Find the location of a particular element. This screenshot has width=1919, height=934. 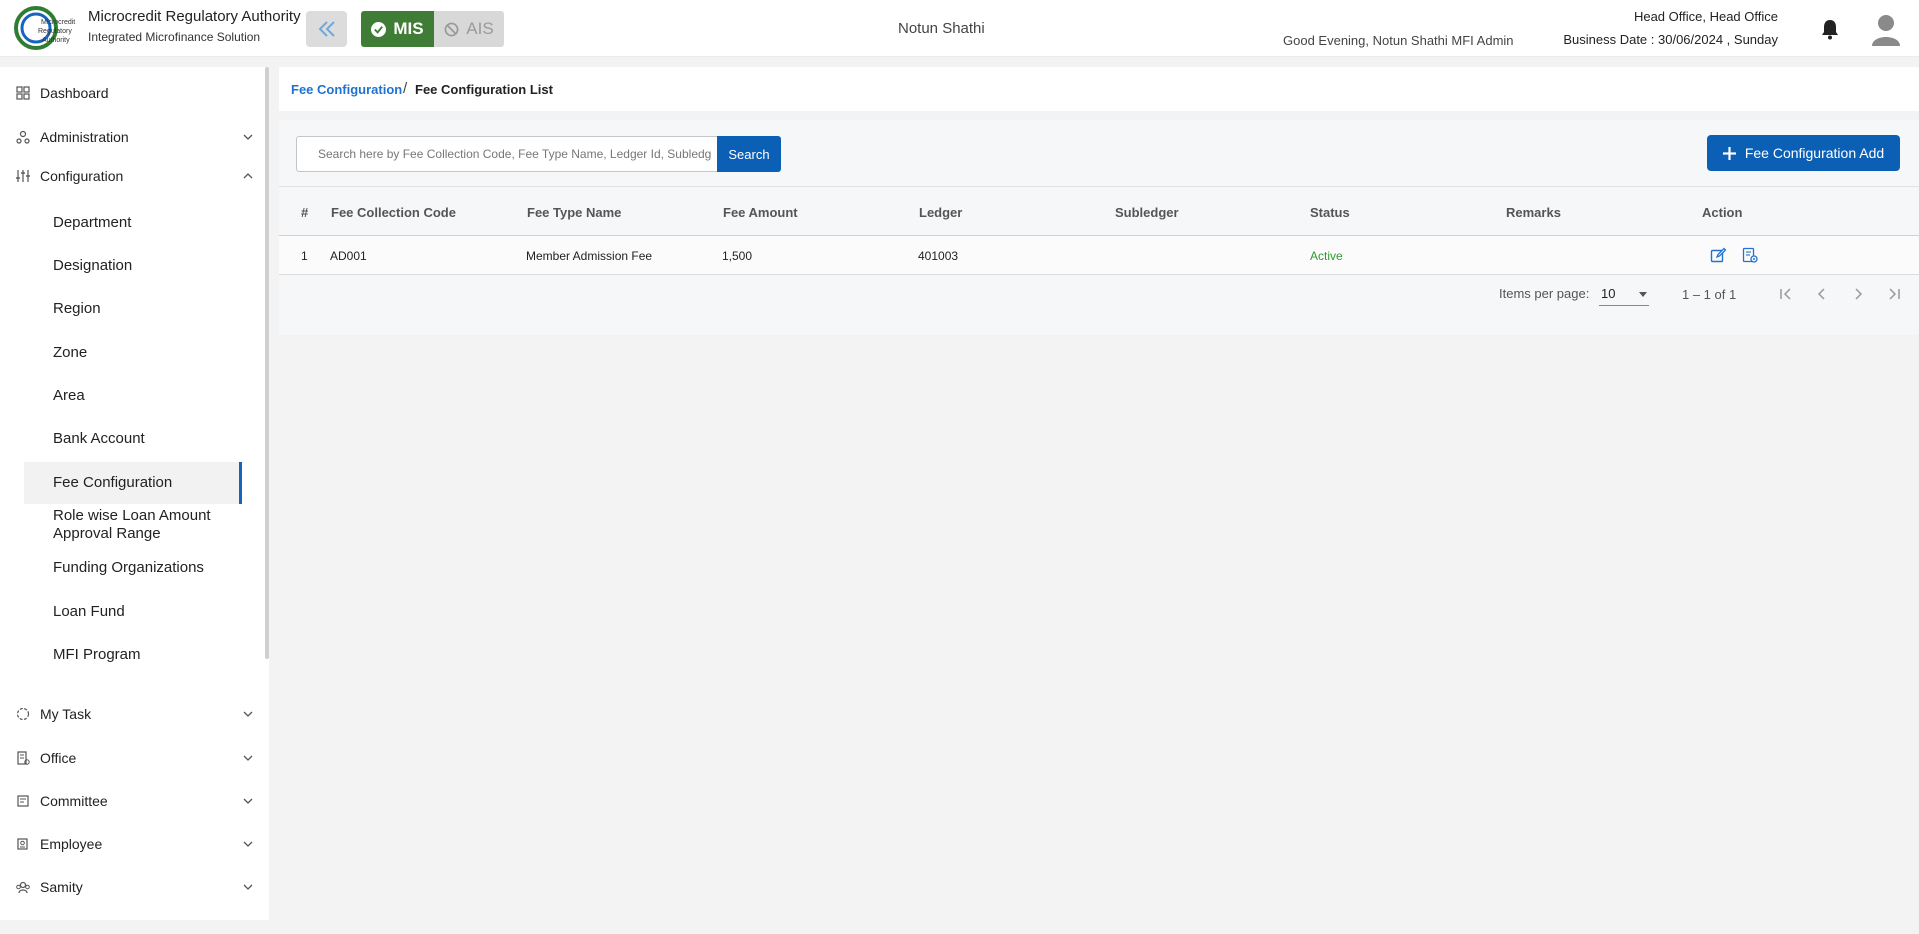

collapse-sidebar-button is located at coordinates (326, 29).